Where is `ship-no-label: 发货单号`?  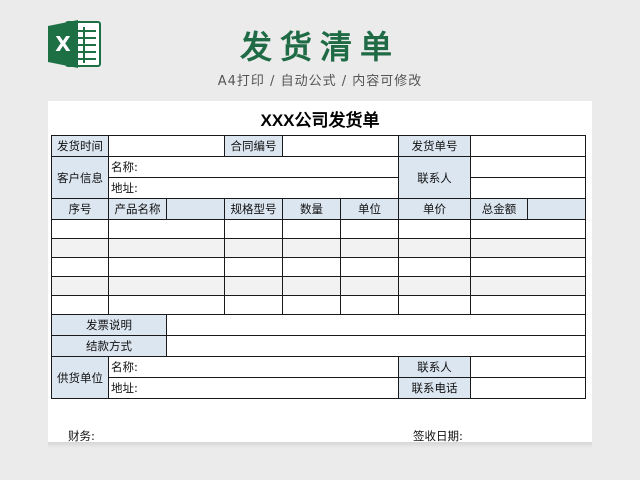
ship-no-label: 发货单号 is located at coordinates (434, 146).